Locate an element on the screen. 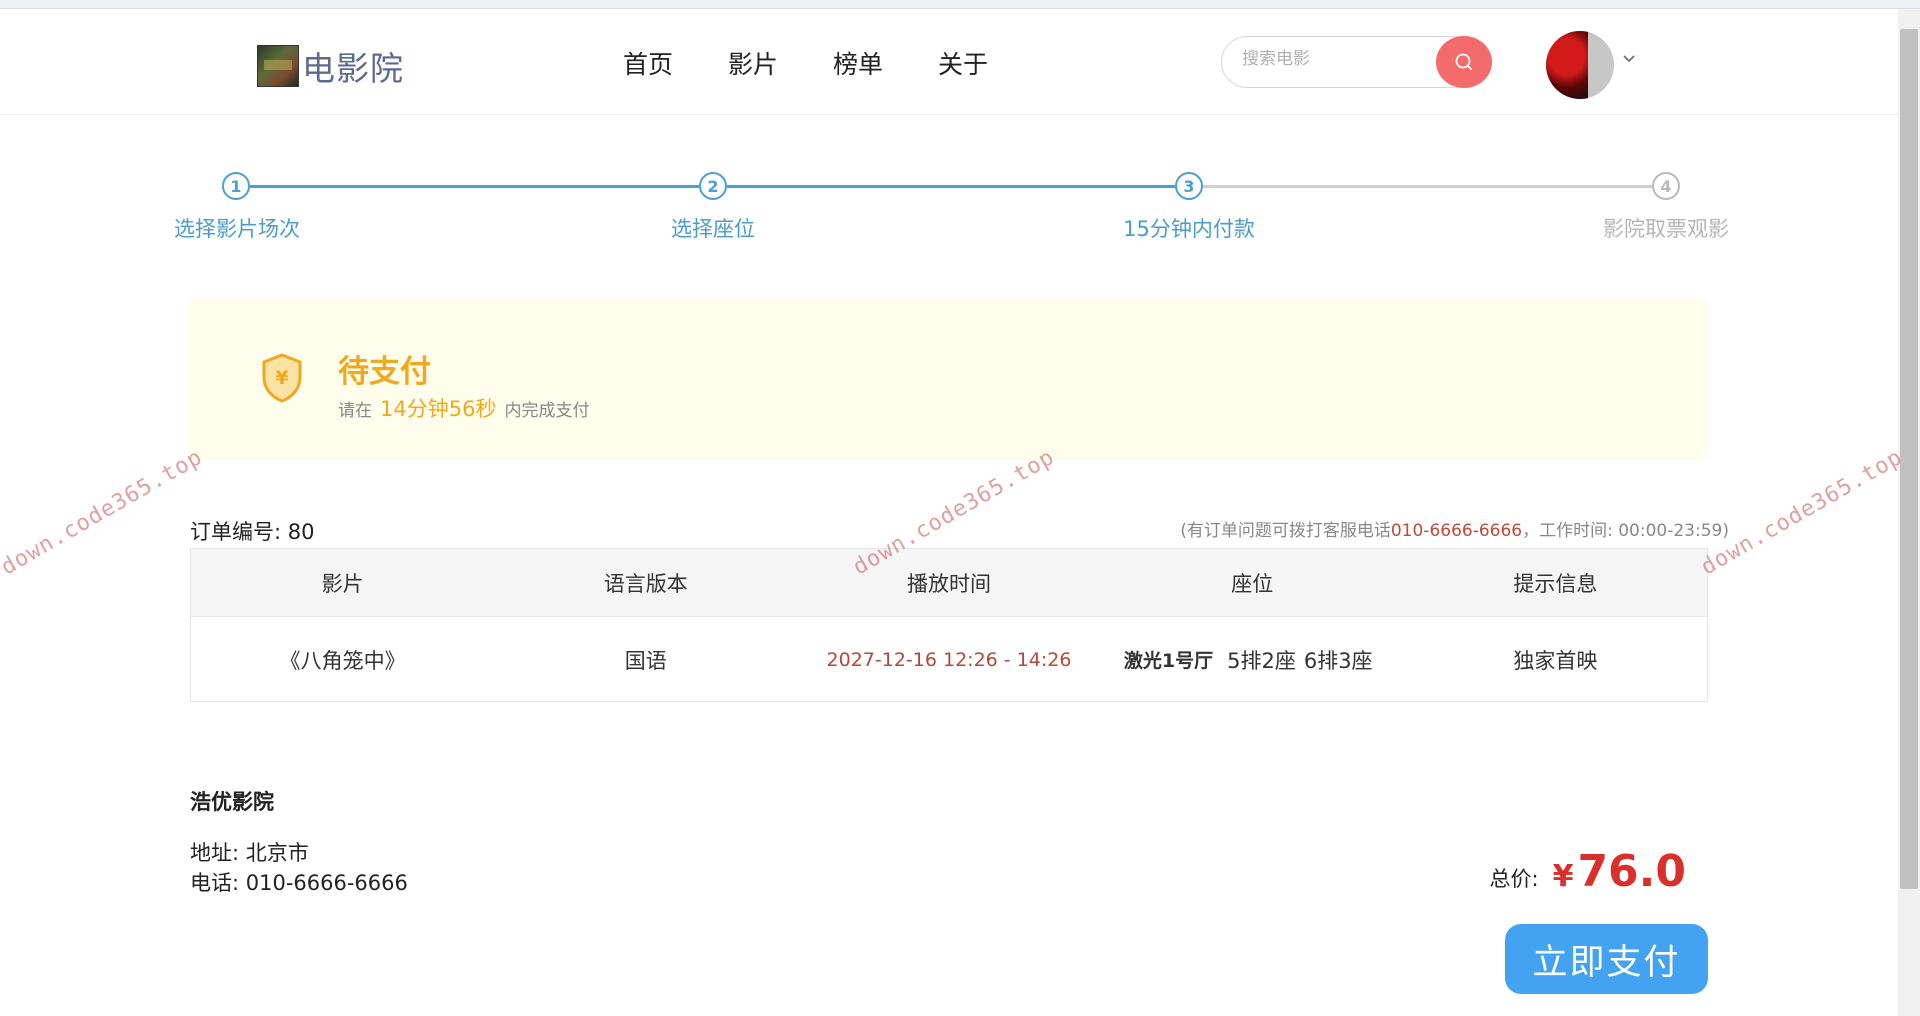 The height and width of the screenshot is (1016, 1920). browser-top-edge is located at coordinates (960, 4).